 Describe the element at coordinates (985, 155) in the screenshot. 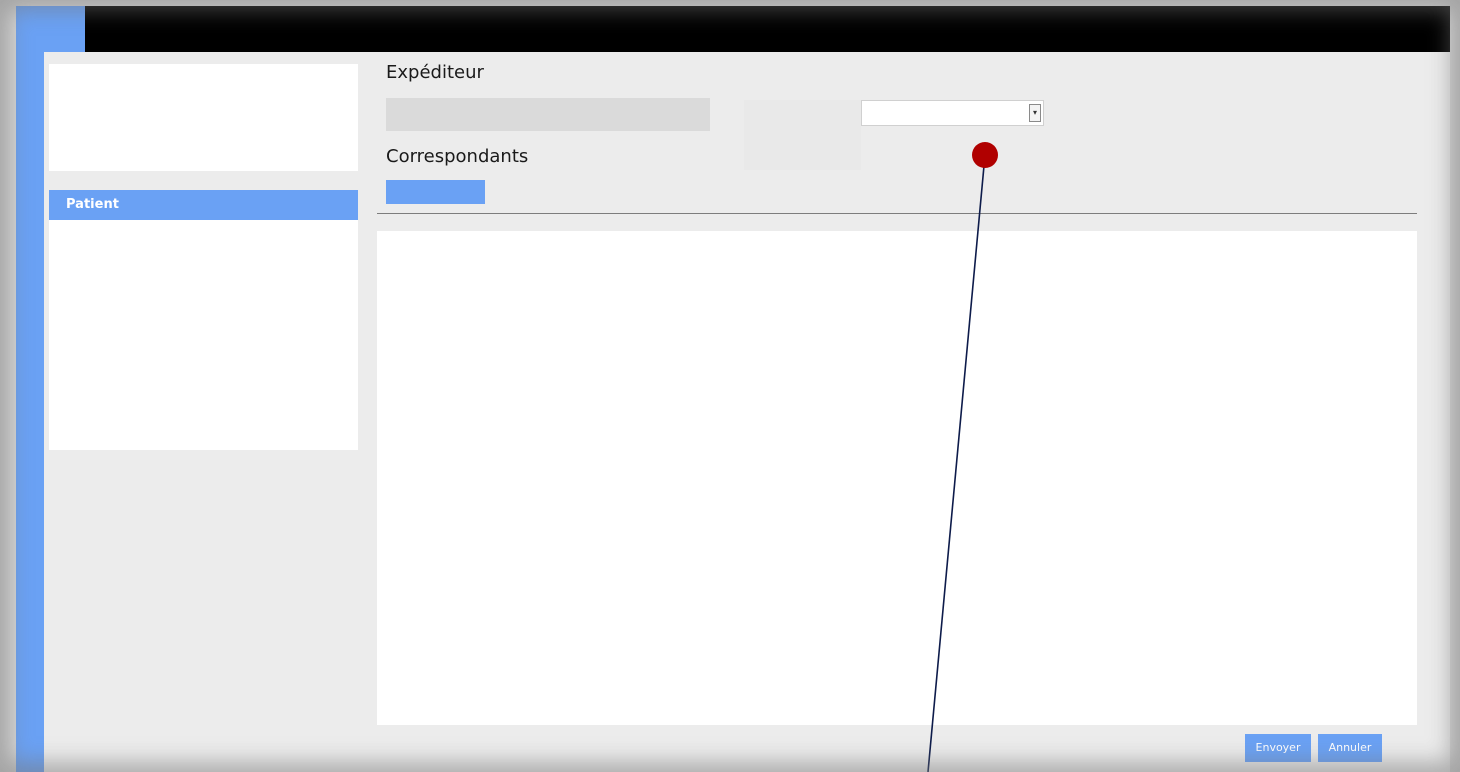

I see `annotation-dot-marker` at that location.